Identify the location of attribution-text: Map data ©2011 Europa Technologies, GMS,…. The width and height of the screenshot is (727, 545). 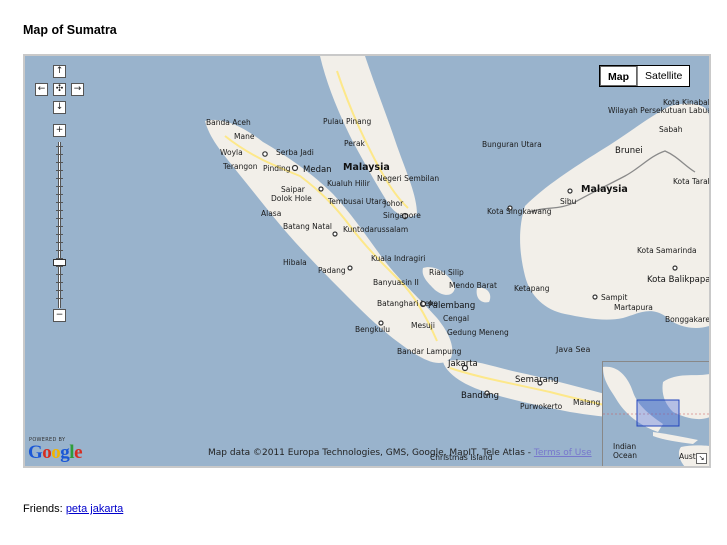
(371, 453).